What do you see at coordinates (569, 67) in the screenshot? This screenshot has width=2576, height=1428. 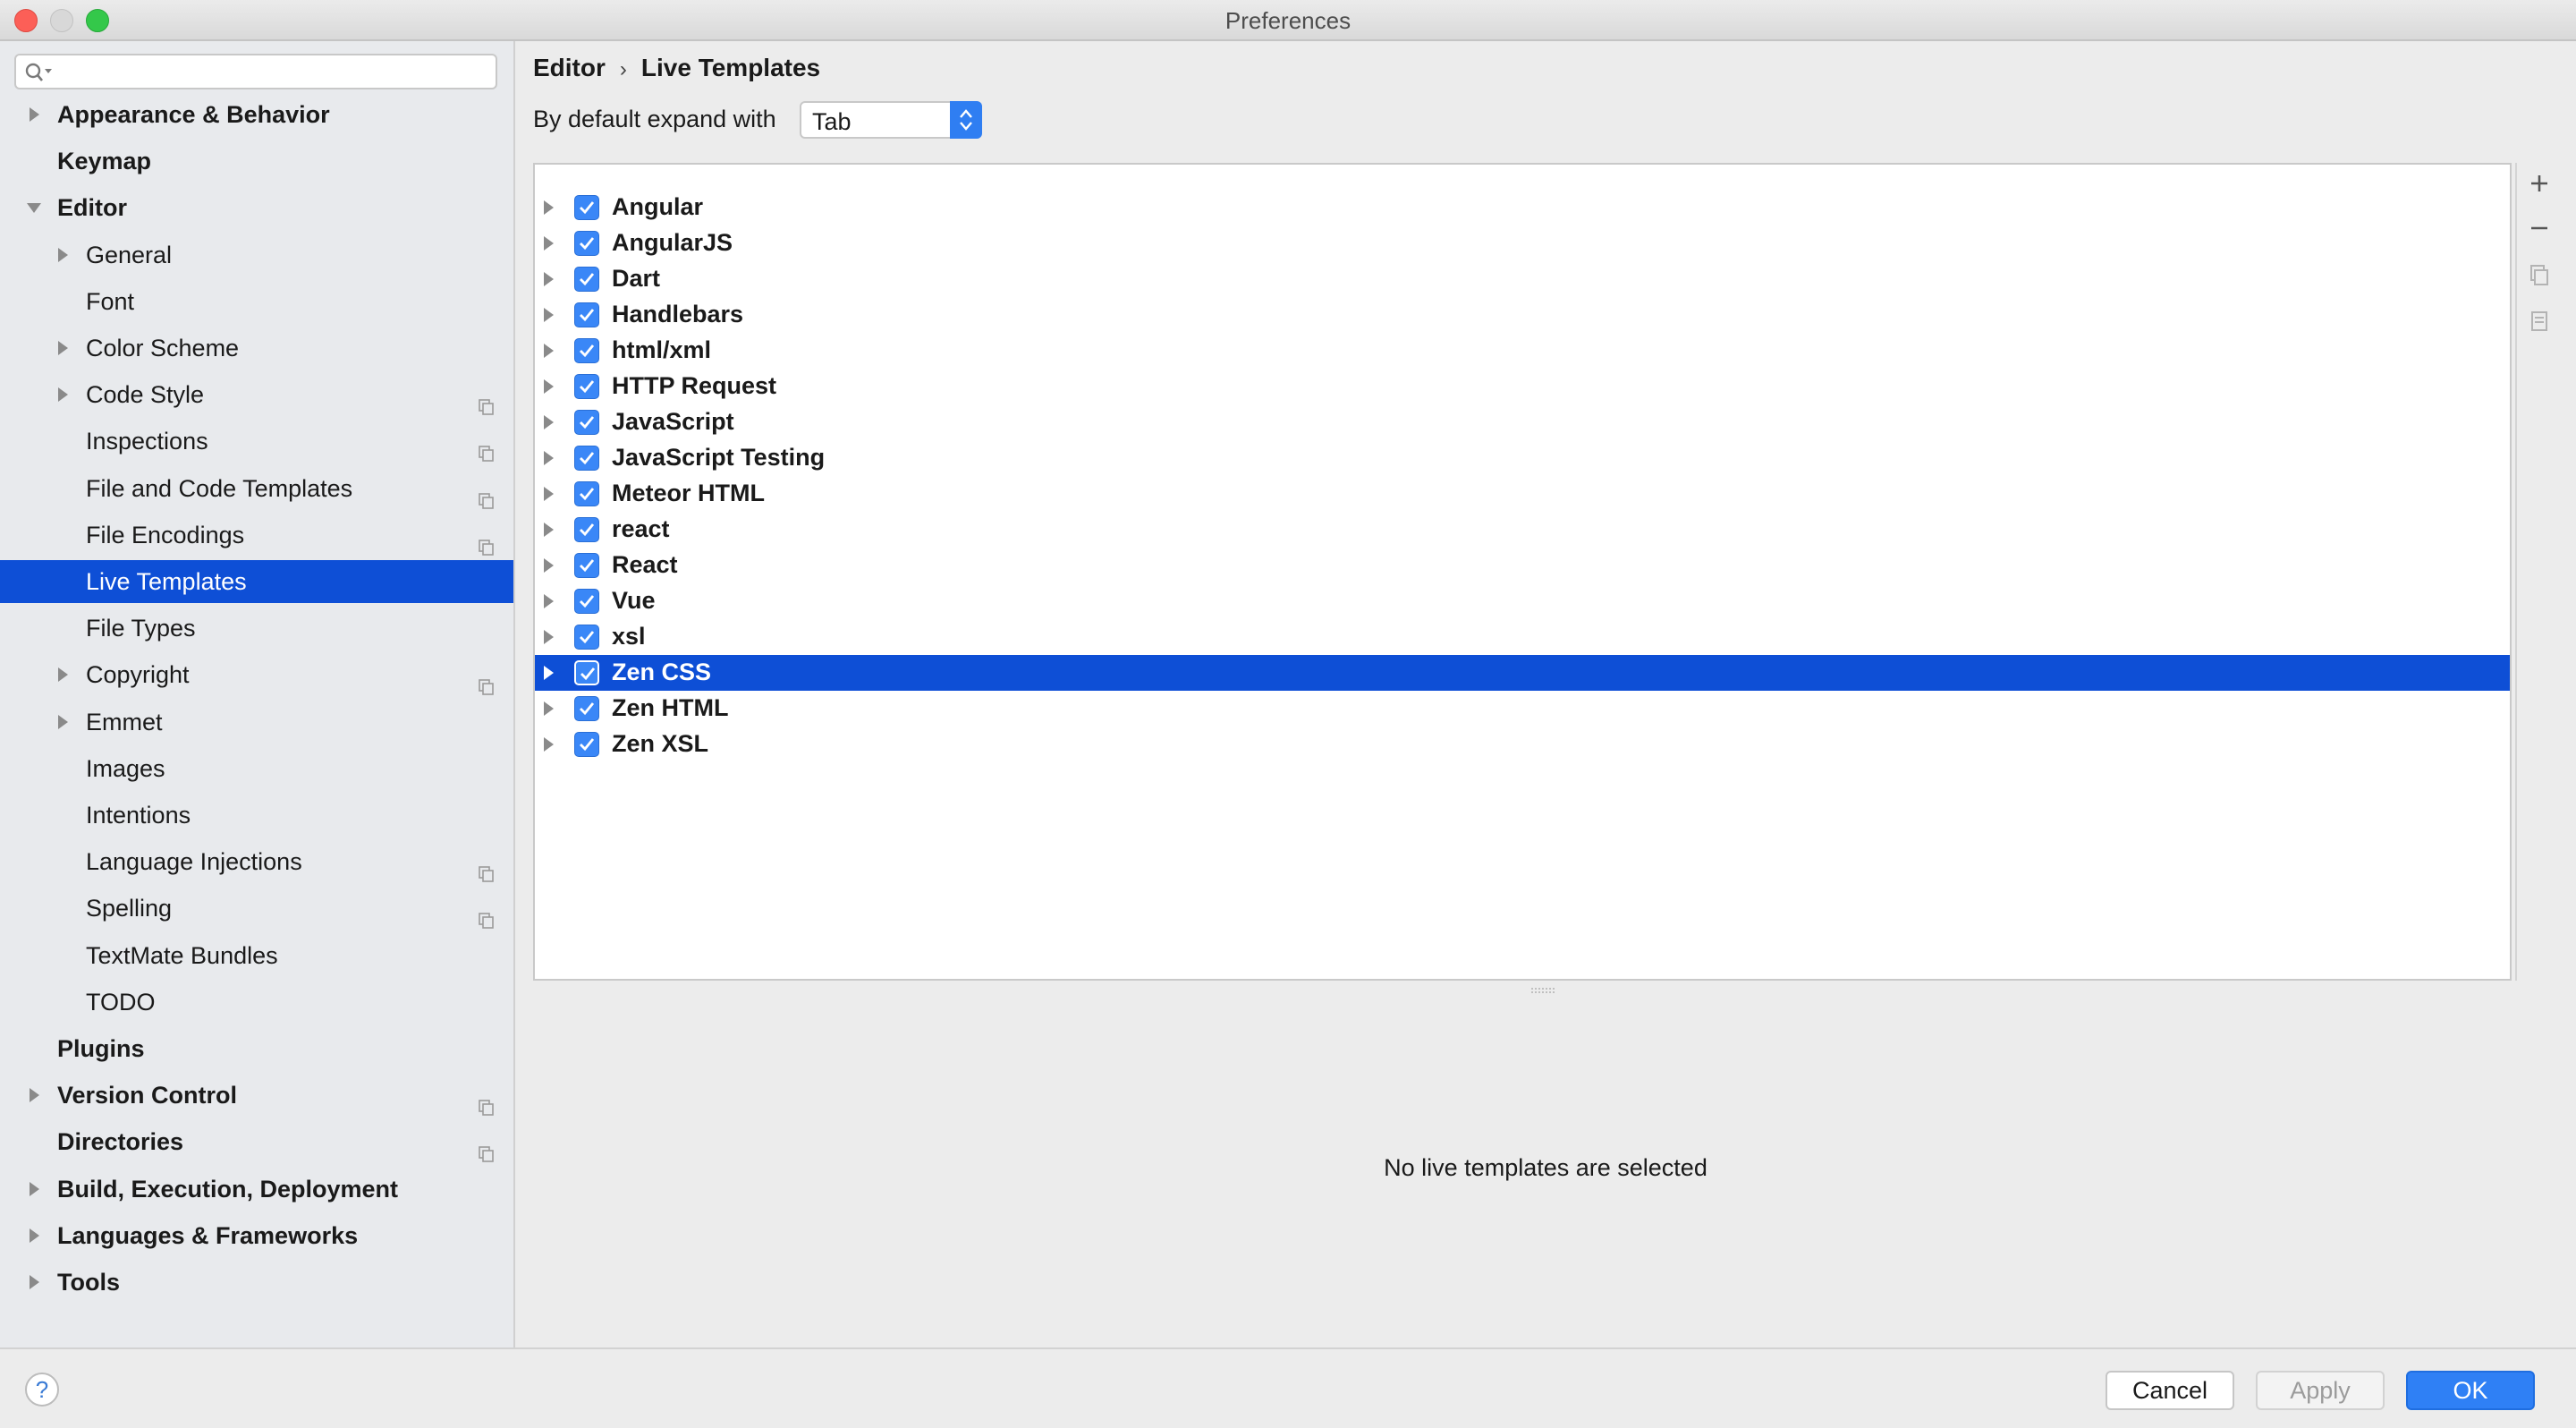 I see `breadcrumb-parent: Editor` at bounding box center [569, 67].